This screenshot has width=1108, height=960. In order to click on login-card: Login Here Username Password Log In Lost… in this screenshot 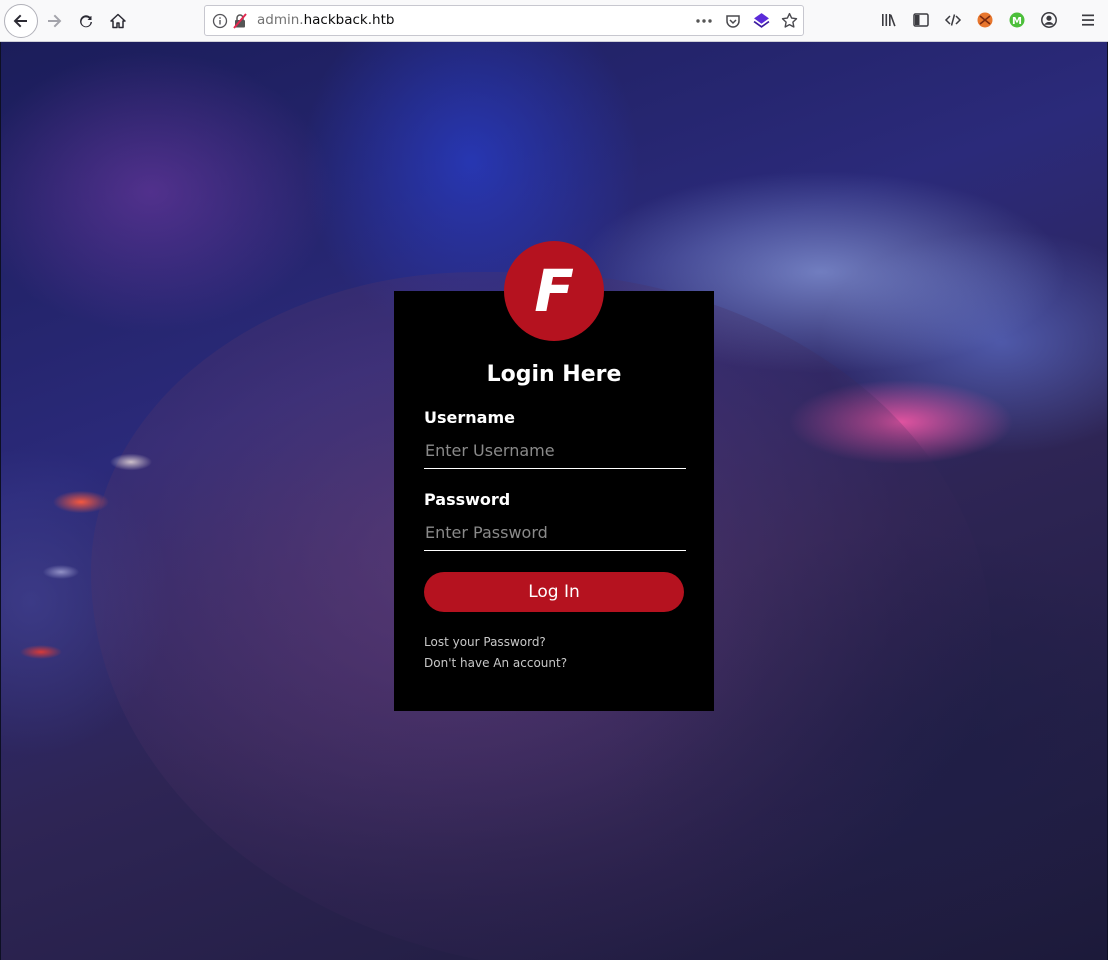, I will do `click(554, 501)`.